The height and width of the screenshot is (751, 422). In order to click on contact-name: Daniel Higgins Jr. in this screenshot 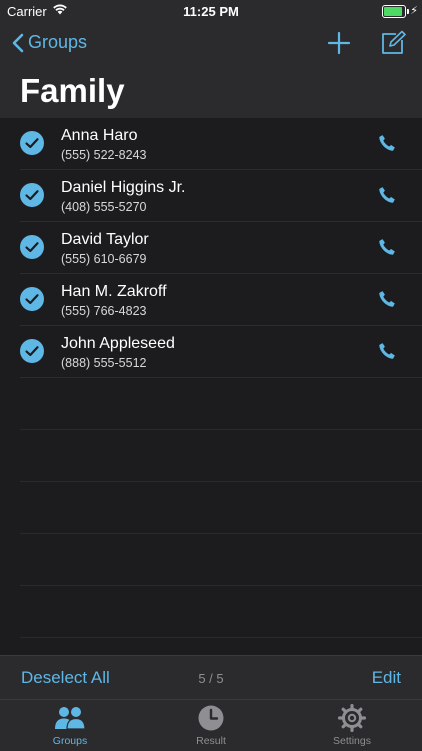, I will do `click(123, 187)`.